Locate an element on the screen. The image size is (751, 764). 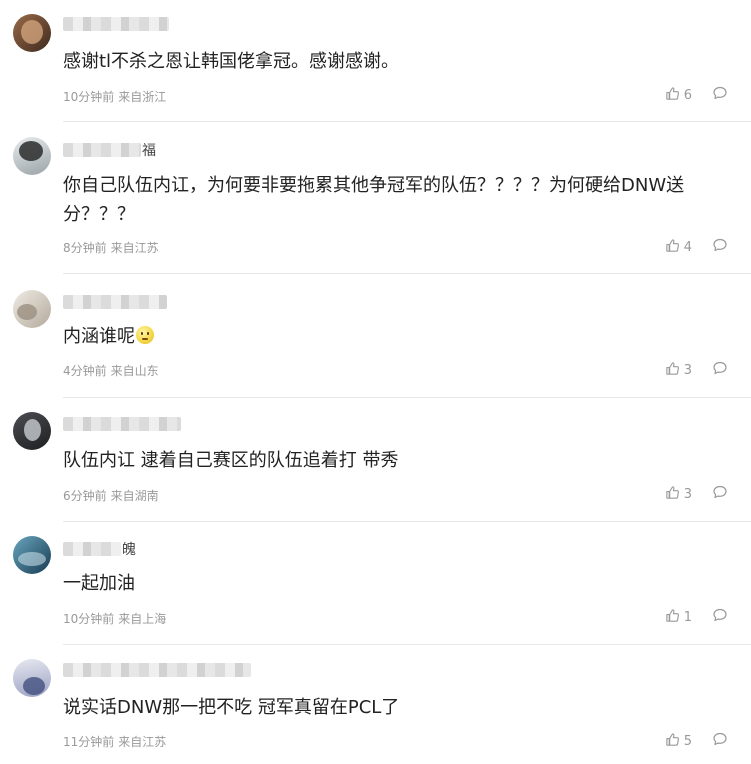
comment-location: 来自湖南 is located at coordinates (134, 496).